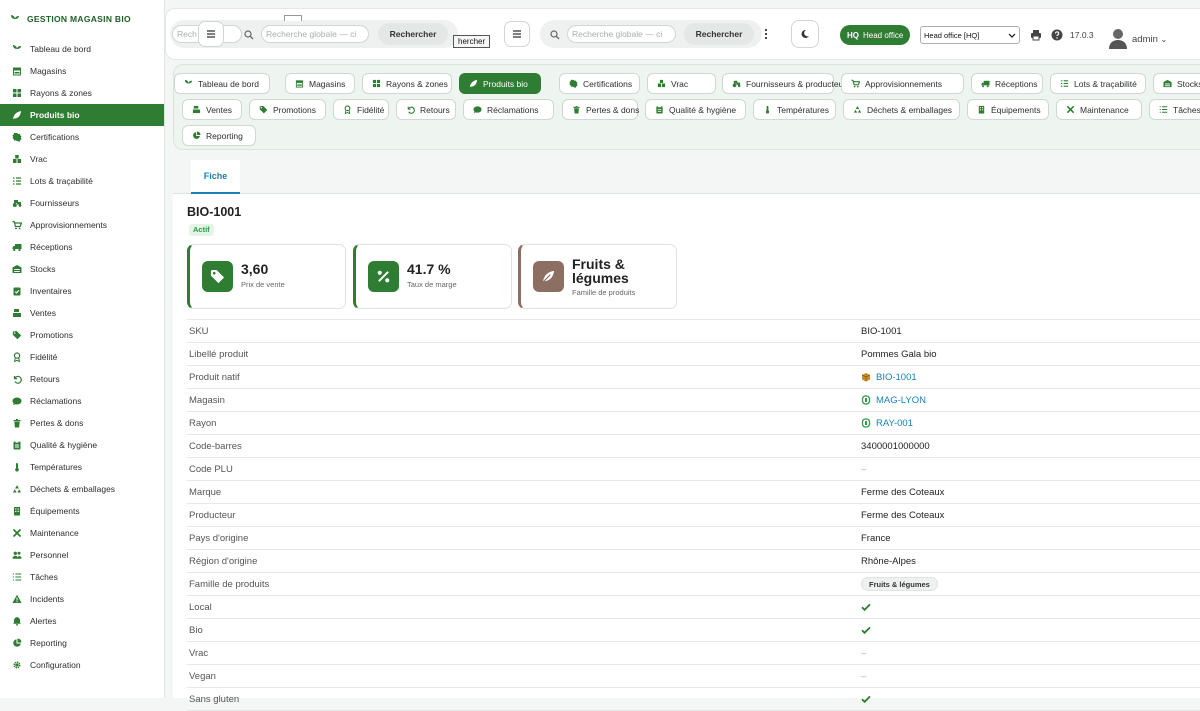  I want to click on sidebar-item-qualite-hygiene: Qualité & hygiène, so click(82, 445).